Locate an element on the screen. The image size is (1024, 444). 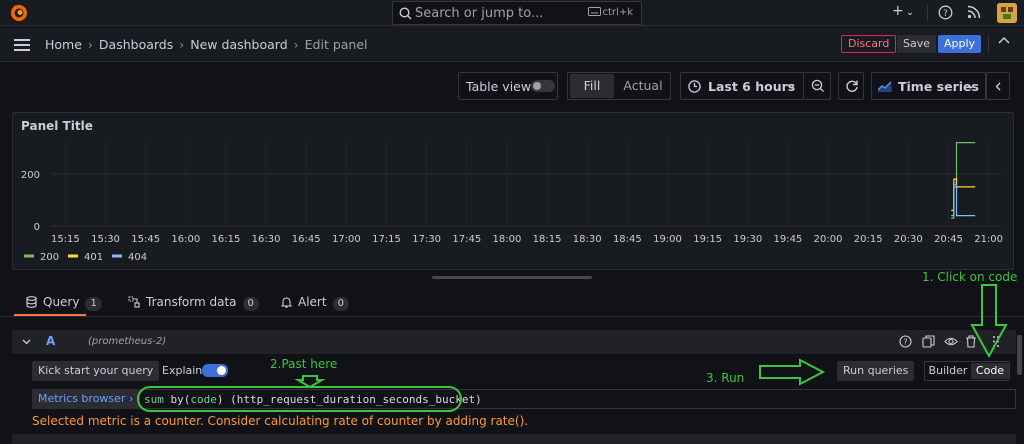
breadcrumb-dashboards: Dashboards is located at coordinates (136, 44).